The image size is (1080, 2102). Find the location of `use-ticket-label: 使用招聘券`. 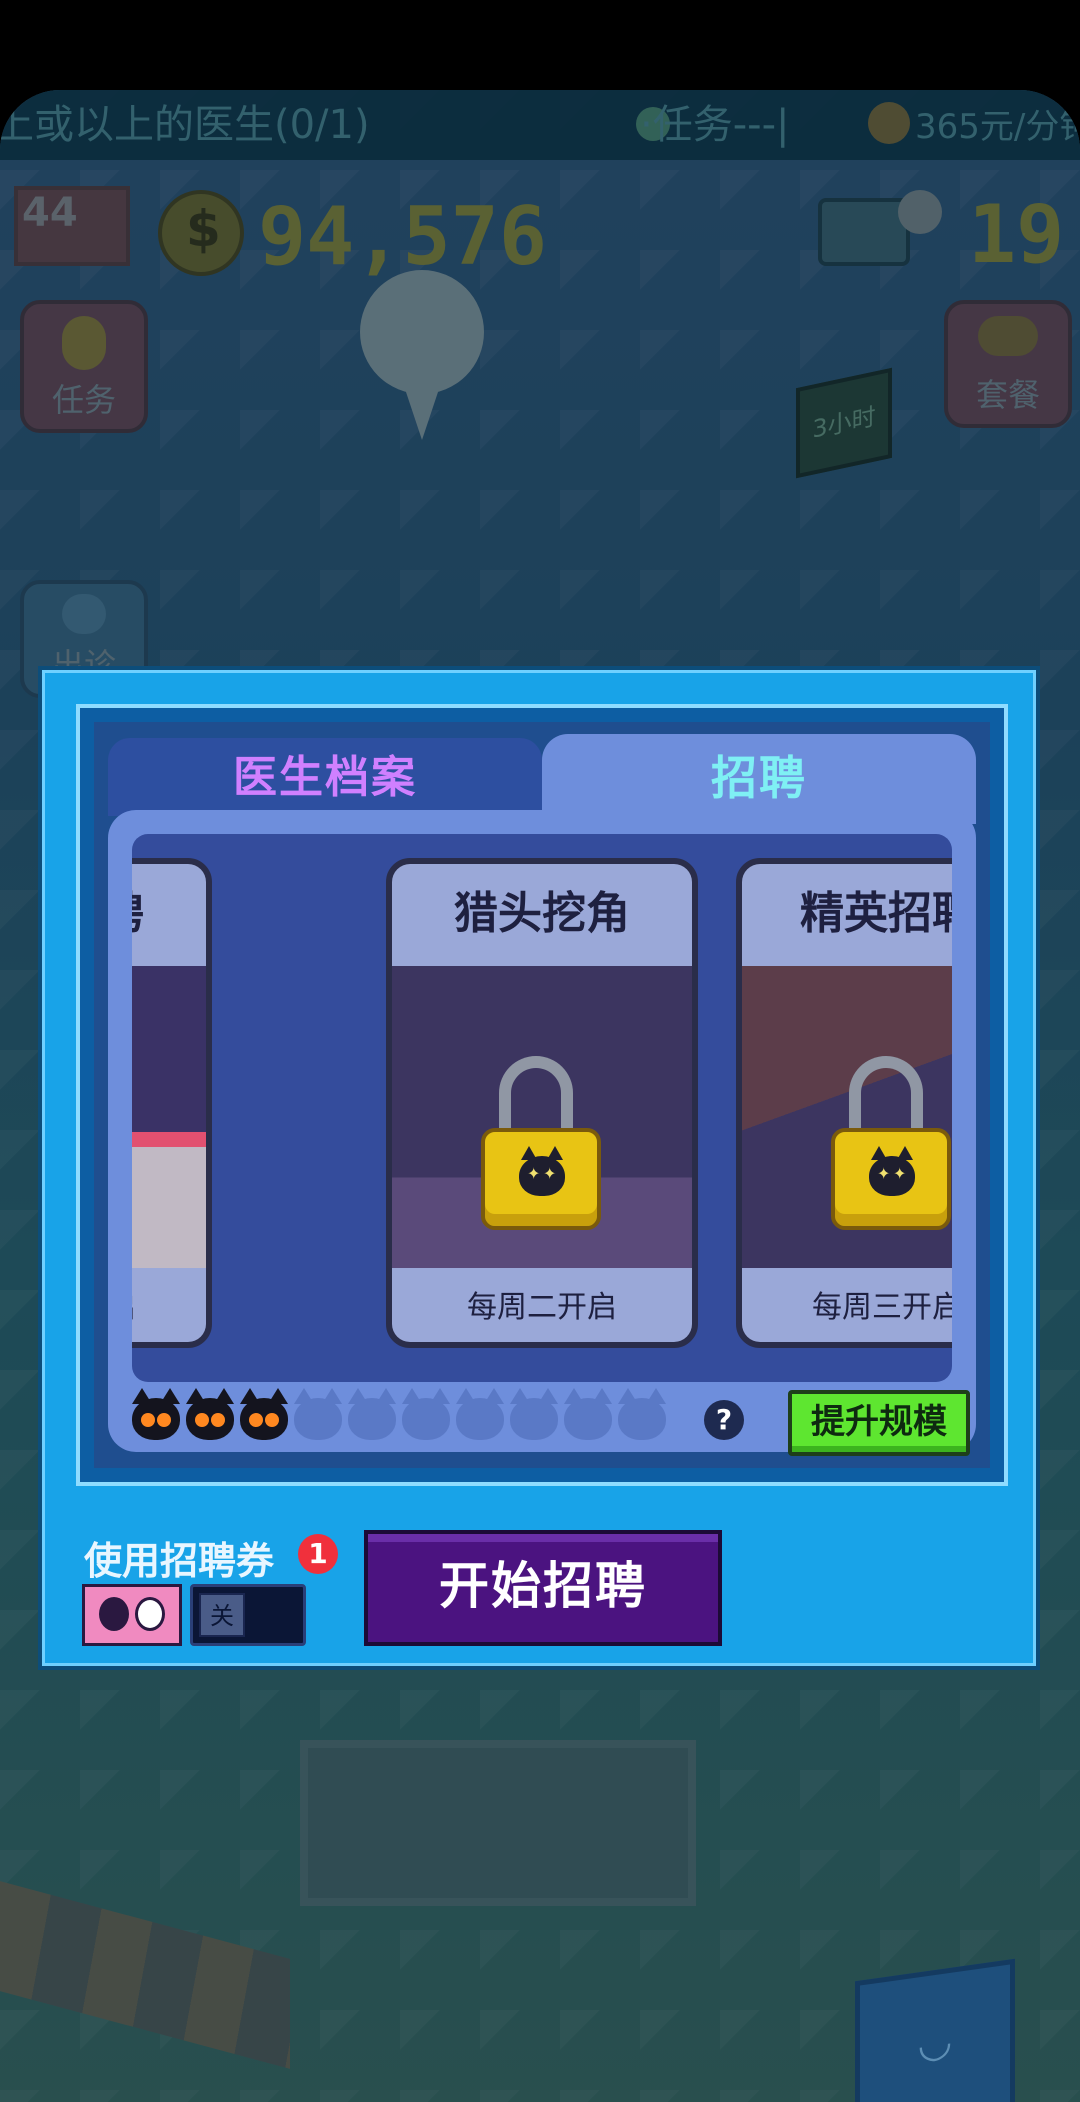

use-ticket-label: 使用招聘券 is located at coordinates (179, 1561).